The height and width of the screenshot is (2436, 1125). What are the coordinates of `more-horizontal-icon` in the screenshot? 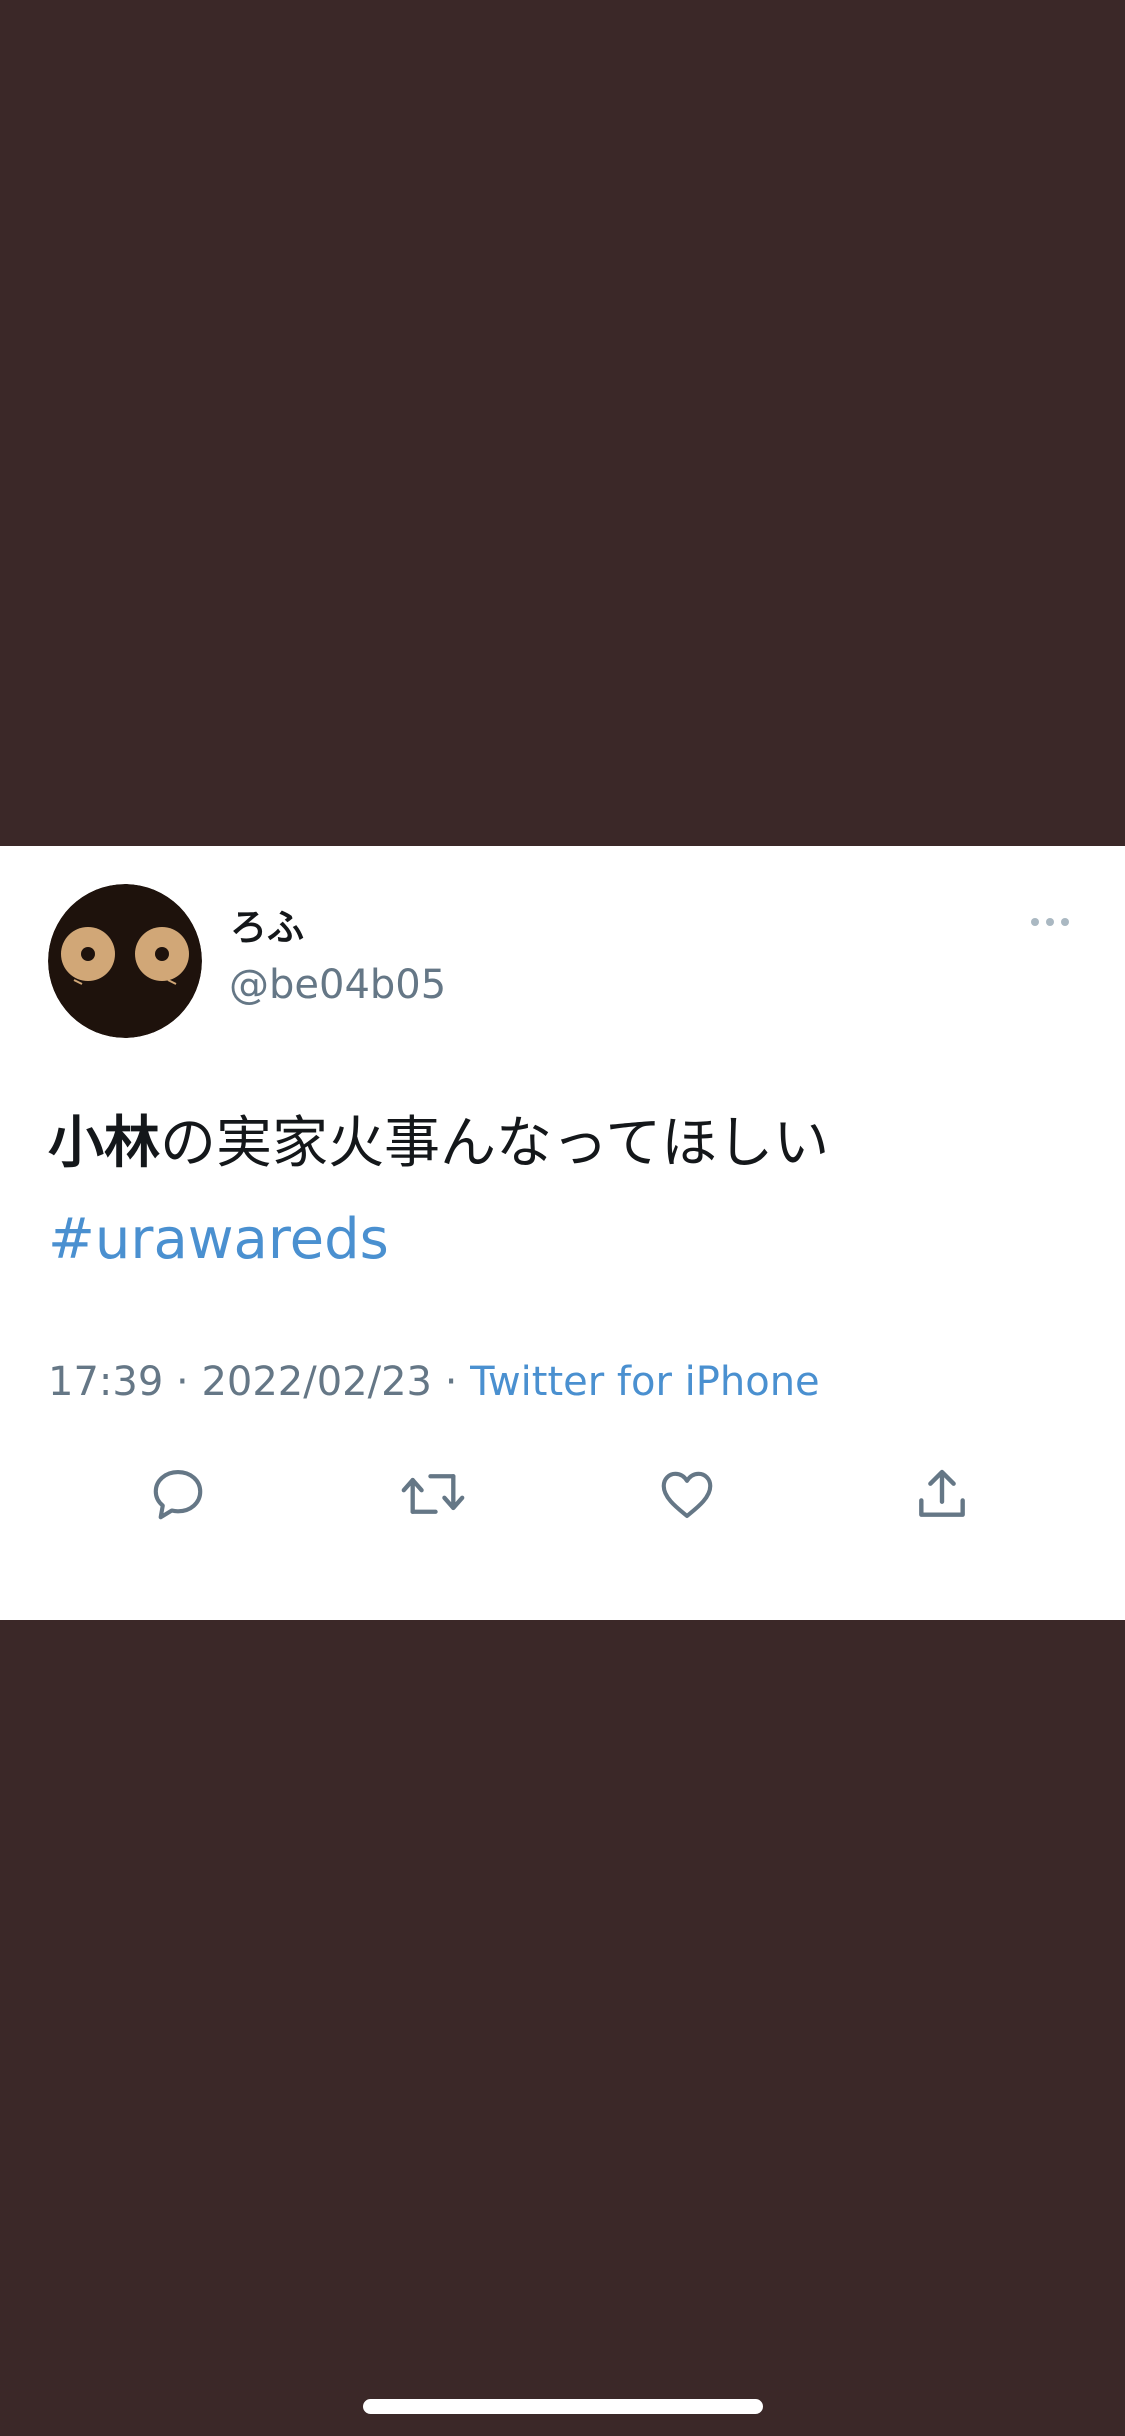 It's located at (1035, 922).